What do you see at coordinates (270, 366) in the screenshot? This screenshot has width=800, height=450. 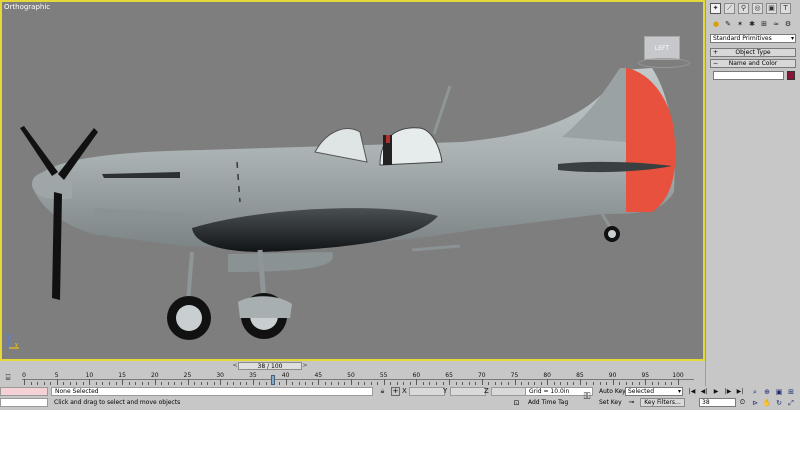 I see `time-slider-thumb: 38 / 100` at bounding box center [270, 366].